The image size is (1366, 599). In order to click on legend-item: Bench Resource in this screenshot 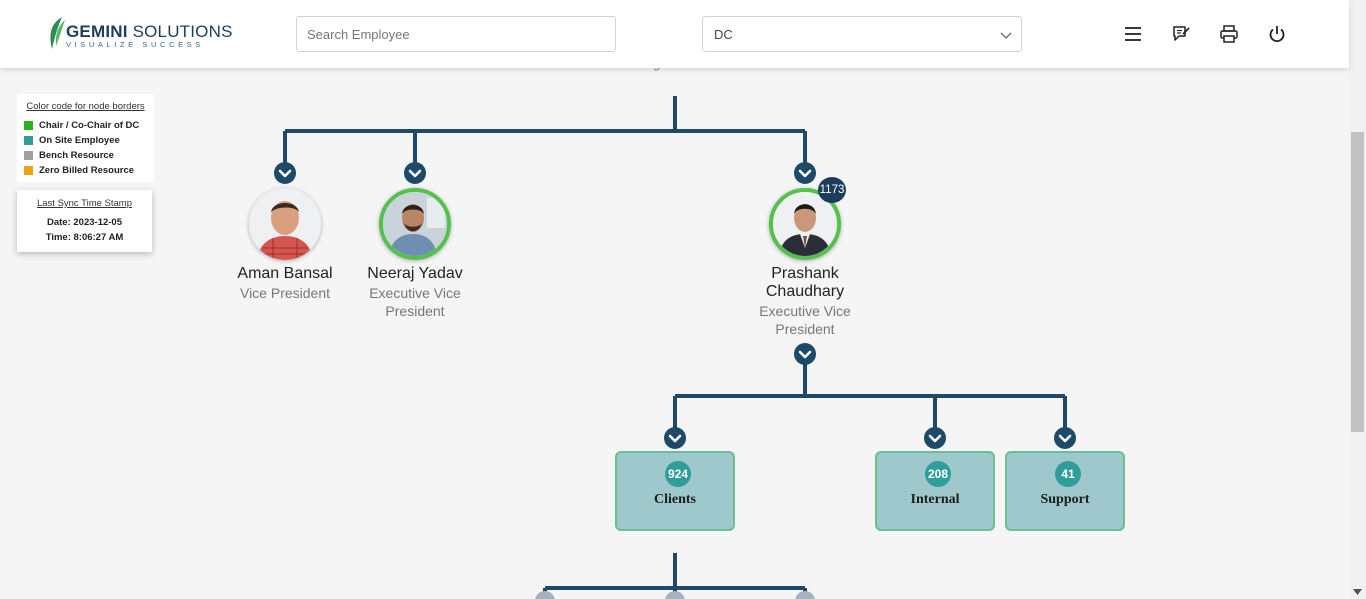, I will do `click(85, 155)`.